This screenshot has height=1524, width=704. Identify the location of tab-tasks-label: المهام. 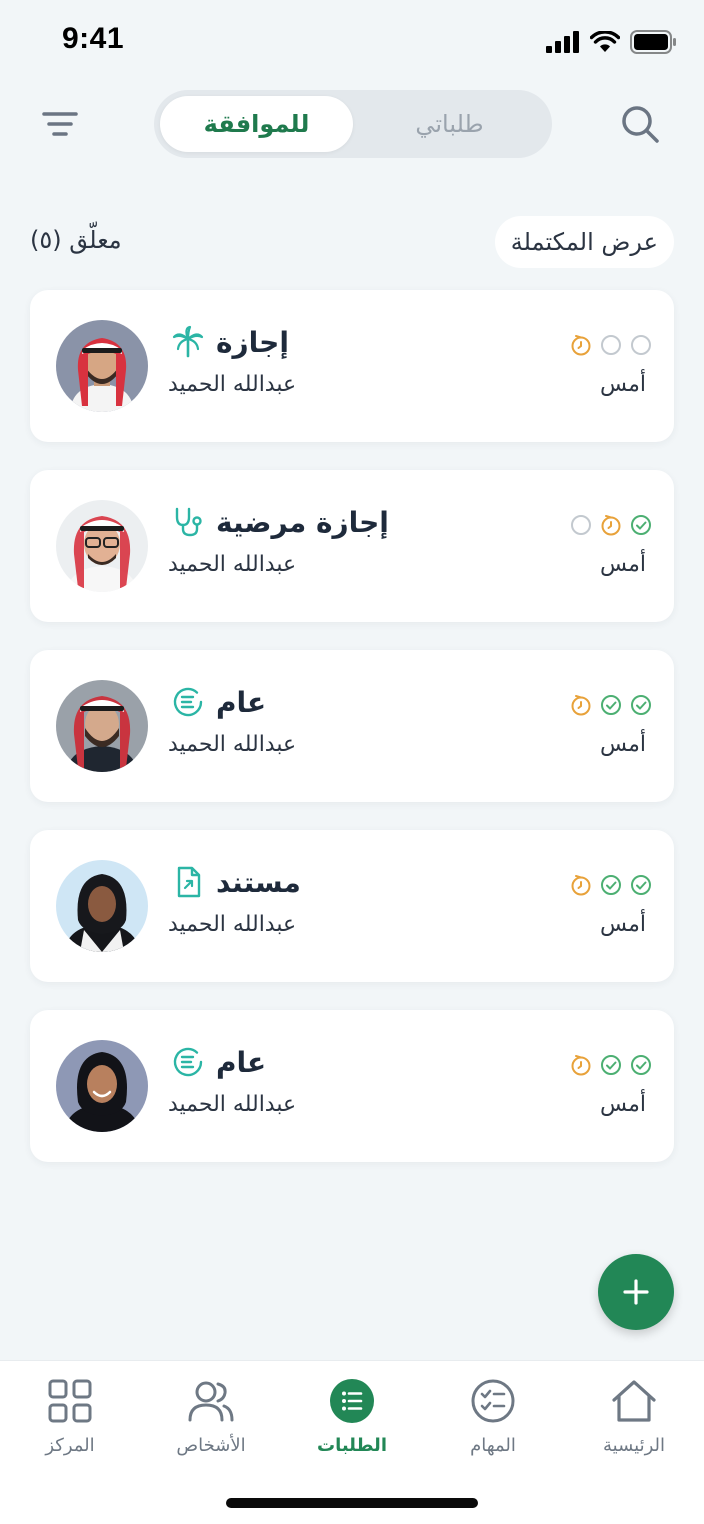
(493, 1445).